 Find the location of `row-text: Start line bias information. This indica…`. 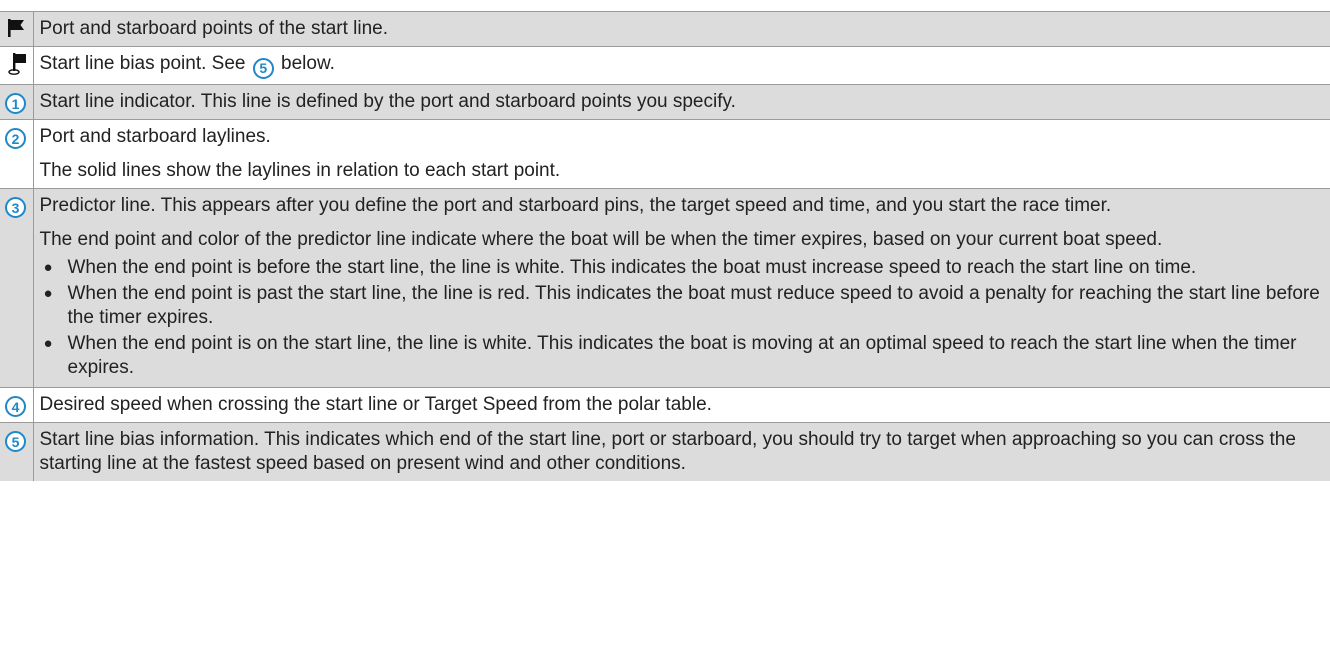

row-text: Start line bias information. This indica… is located at coordinates (667, 451).